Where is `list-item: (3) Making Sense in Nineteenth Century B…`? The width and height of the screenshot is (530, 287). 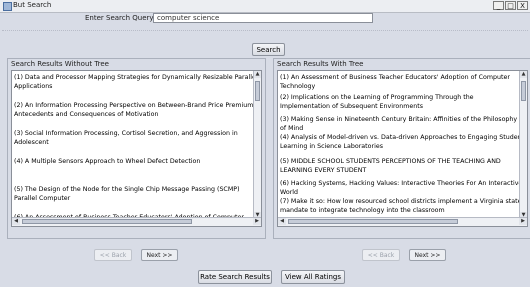
list-item: (3) Making Sense in Nineteenth Century B… is located at coordinates (402, 122).